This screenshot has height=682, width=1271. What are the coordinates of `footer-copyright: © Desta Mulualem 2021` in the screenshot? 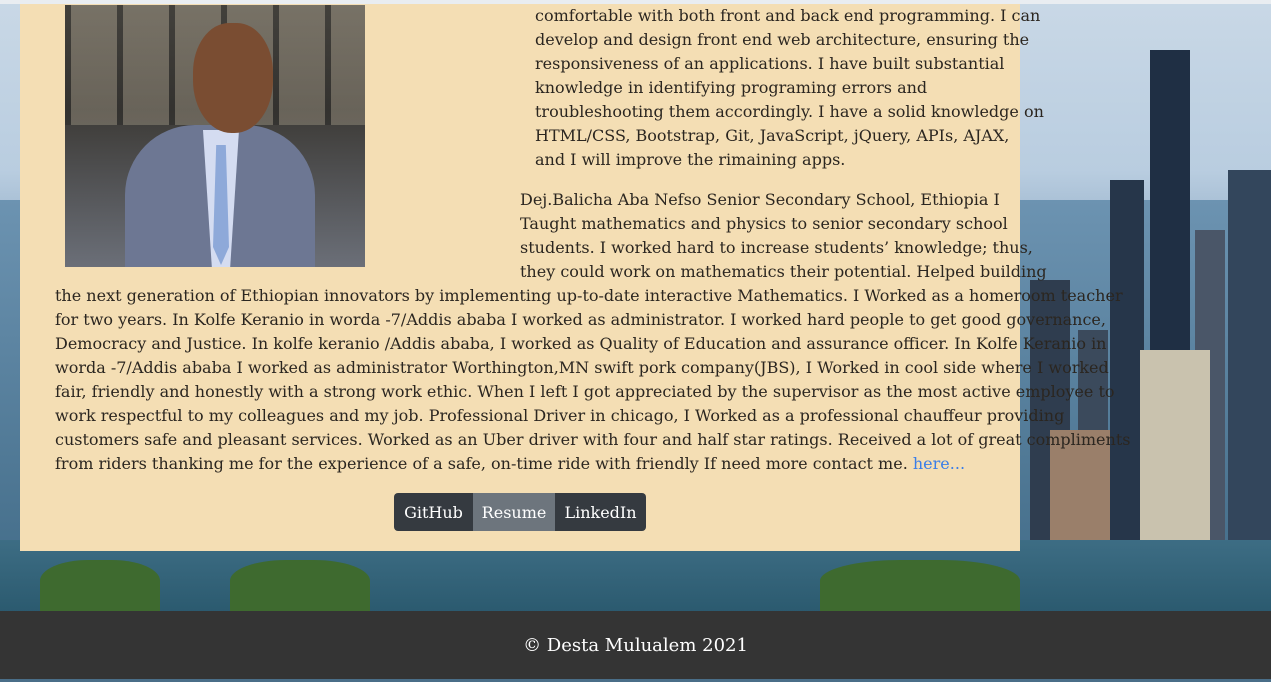 It's located at (635, 645).